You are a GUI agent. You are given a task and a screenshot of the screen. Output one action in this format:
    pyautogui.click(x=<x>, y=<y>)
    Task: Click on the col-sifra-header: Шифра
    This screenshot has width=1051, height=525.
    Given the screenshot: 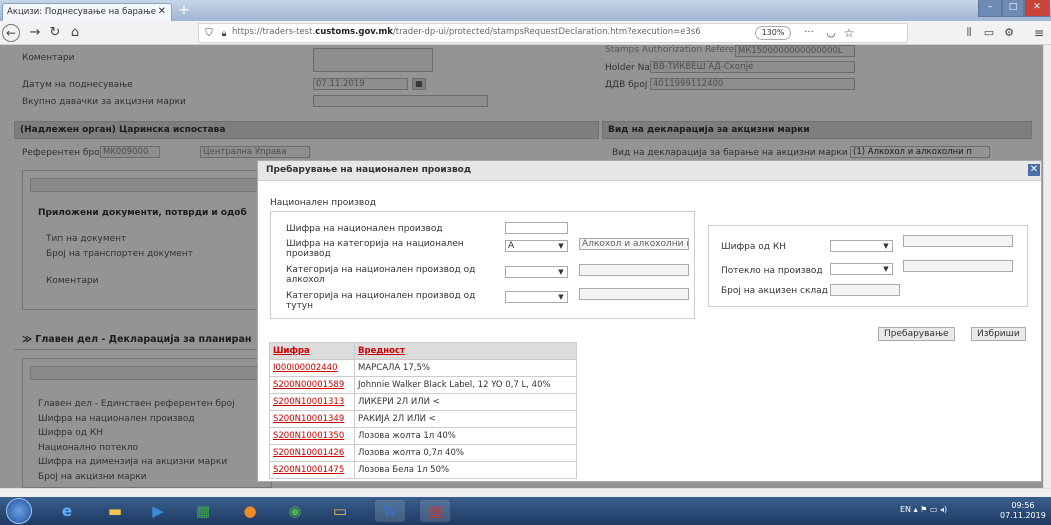 What is the action you would take?
    pyautogui.click(x=312, y=351)
    